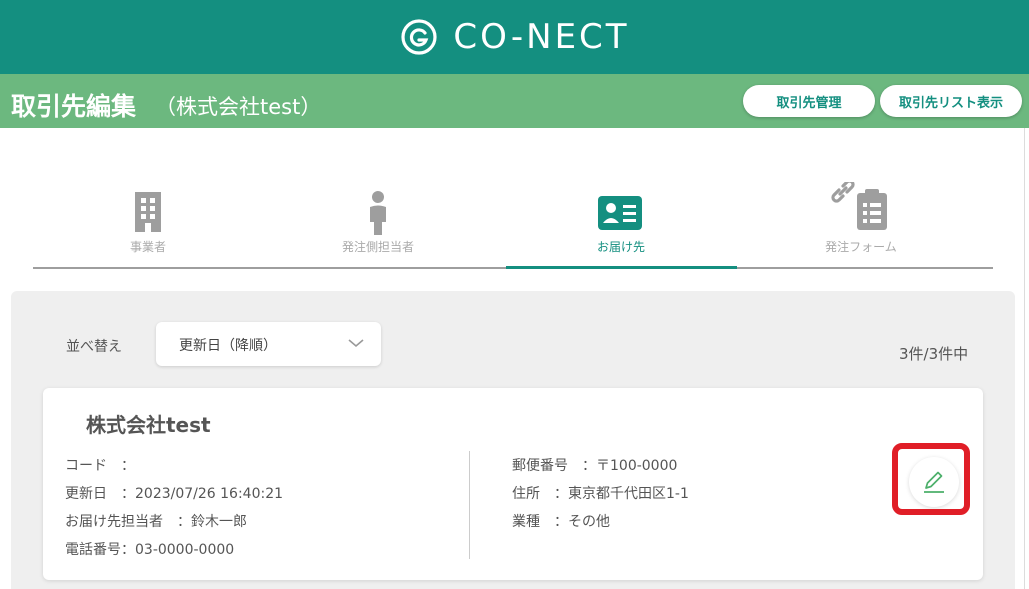  I want to click on code-field: コード ：, so click(100, 466).